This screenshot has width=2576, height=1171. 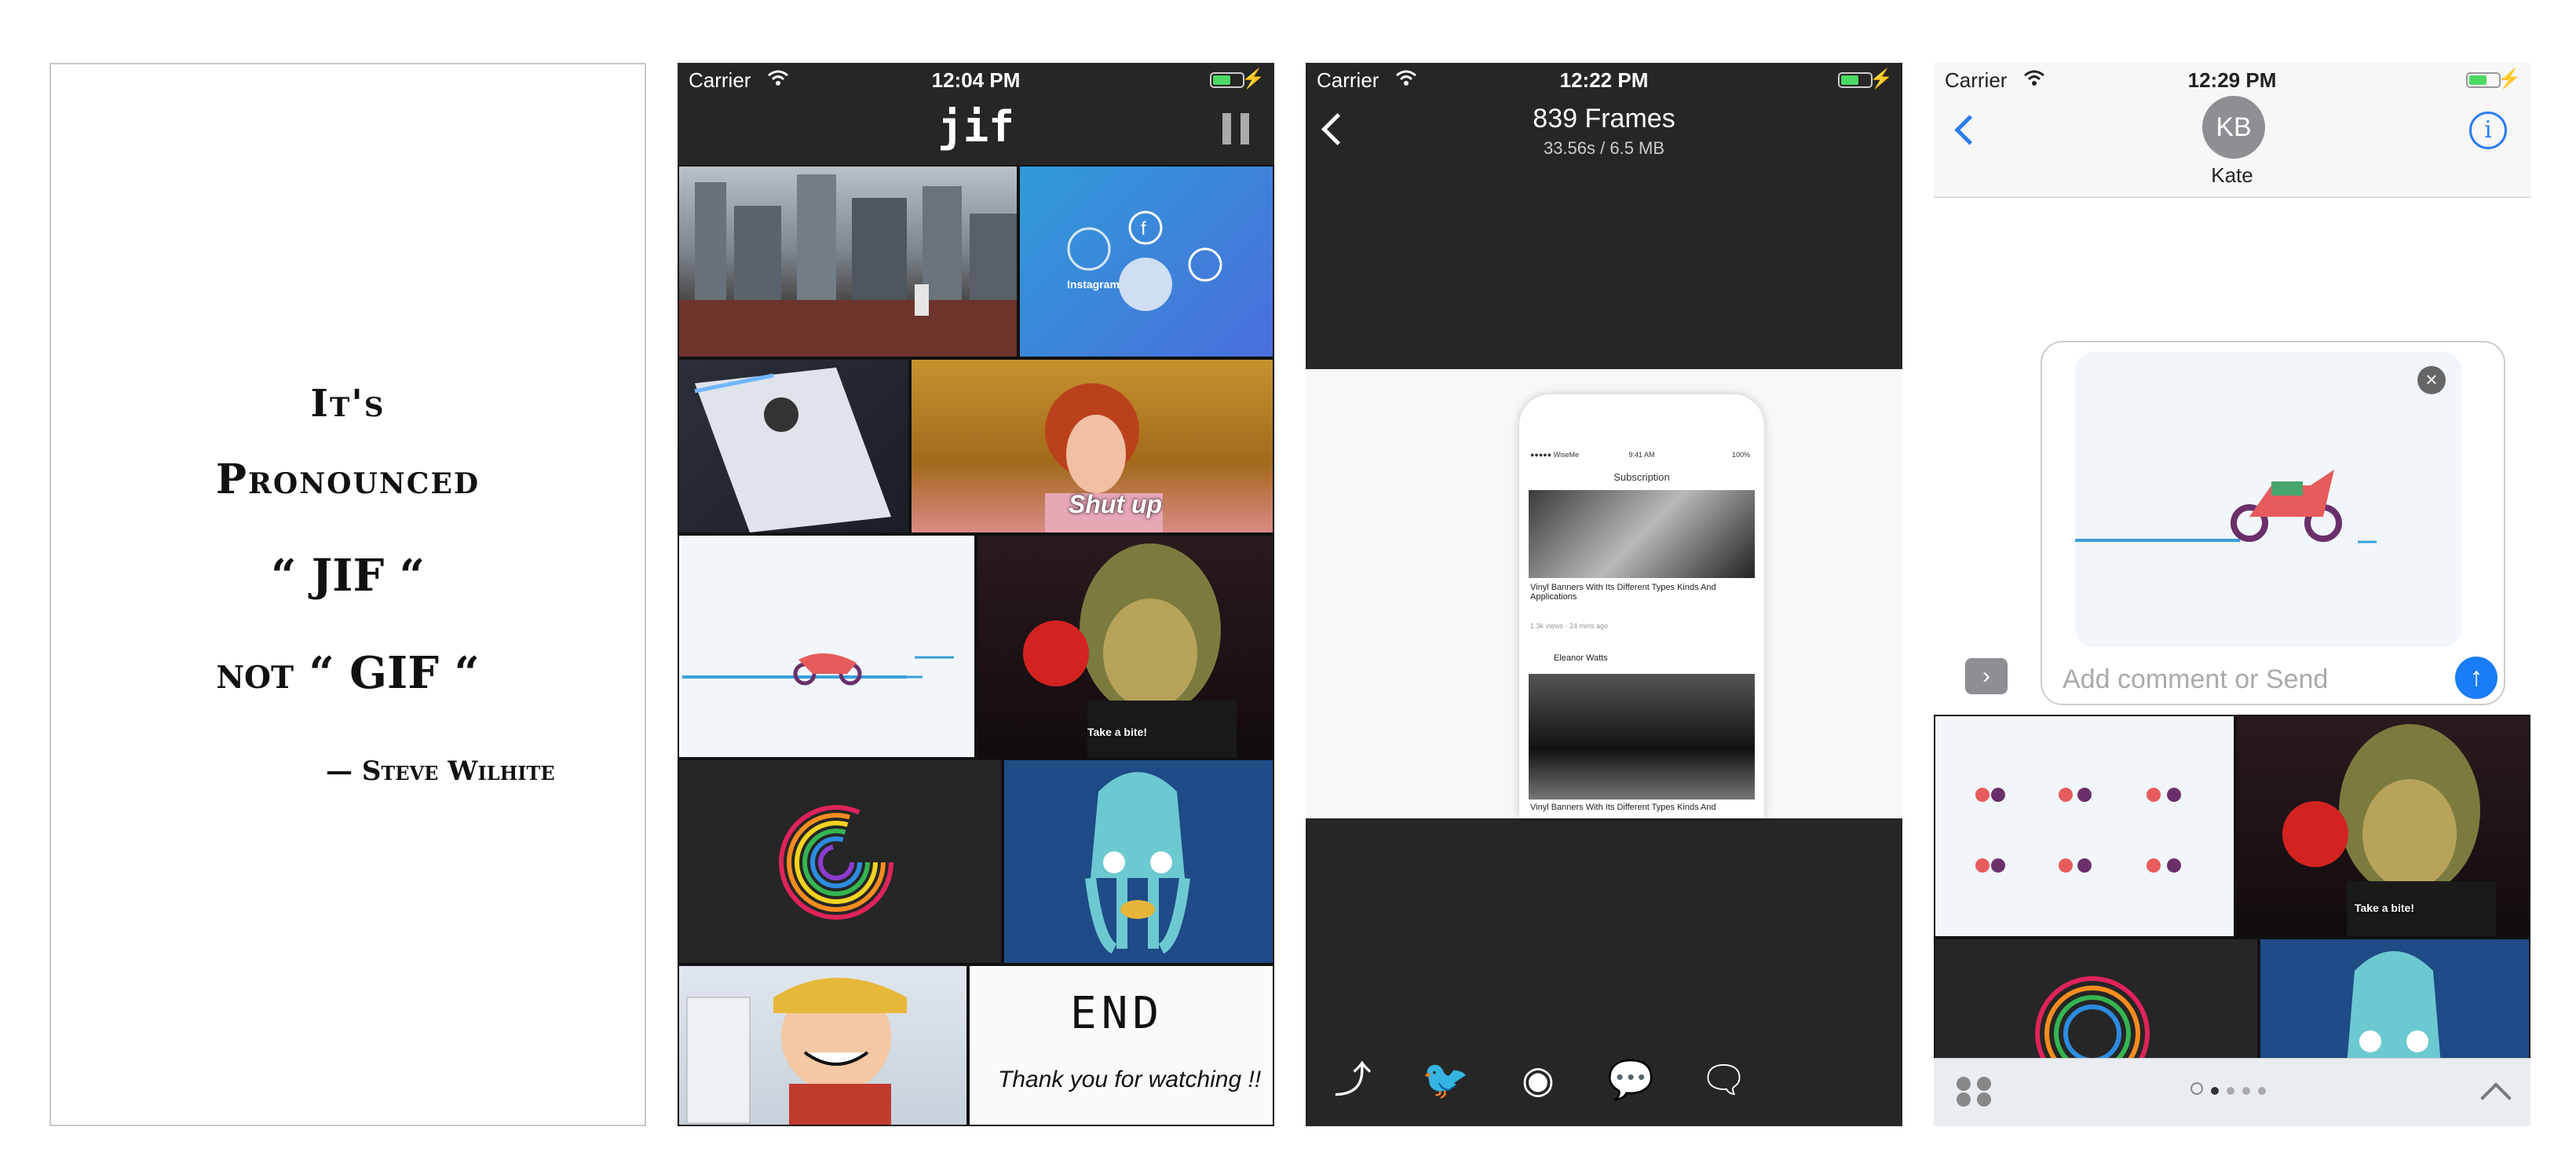 I want to click on mock-author: Eleanor Watts, so click(x=1581, y=658).